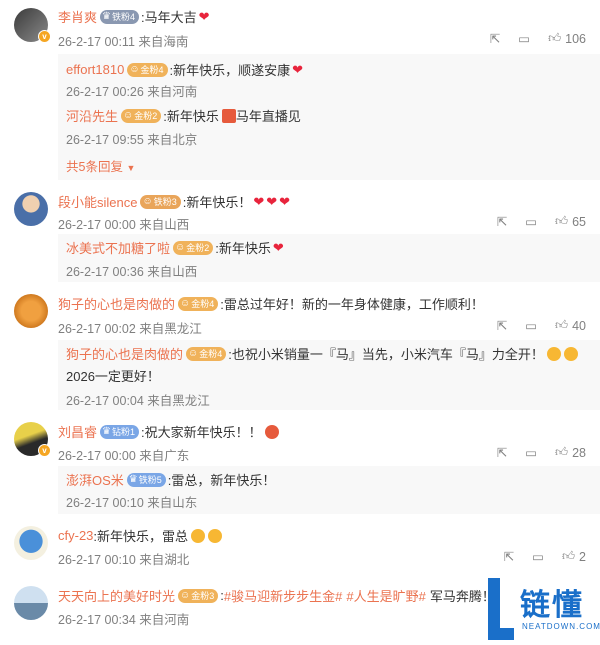 This screenshot has width=600, height=645. What do you see at coordinates (329, 258) in the screenshot?
I see `reply-box: 冰美式不加糖了啦 ☺ 金粉2 :新年快乐 ❤ 26-2-17 00:36 来自山西` at bounding box center [329, 258].